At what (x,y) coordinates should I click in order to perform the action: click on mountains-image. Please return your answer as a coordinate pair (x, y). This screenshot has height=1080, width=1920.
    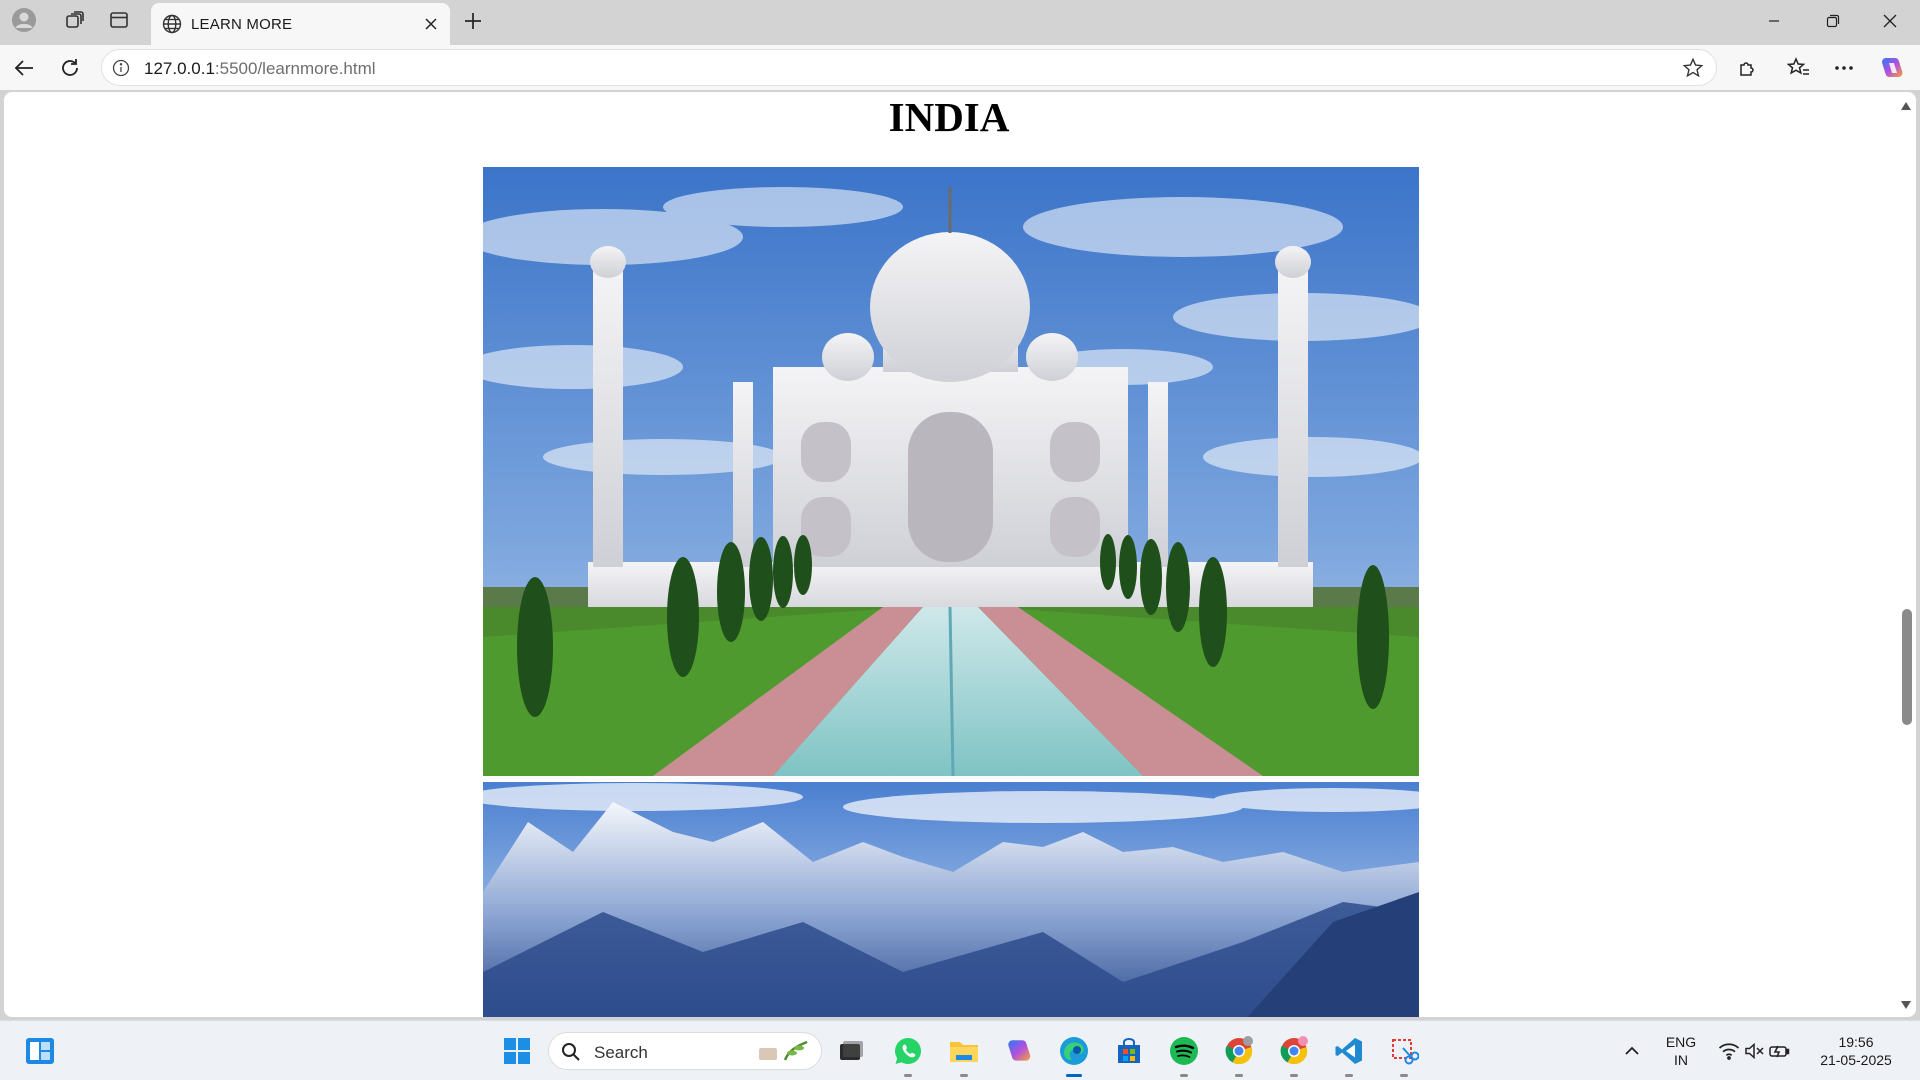
    Looking at the image, I should click on (951, 899).